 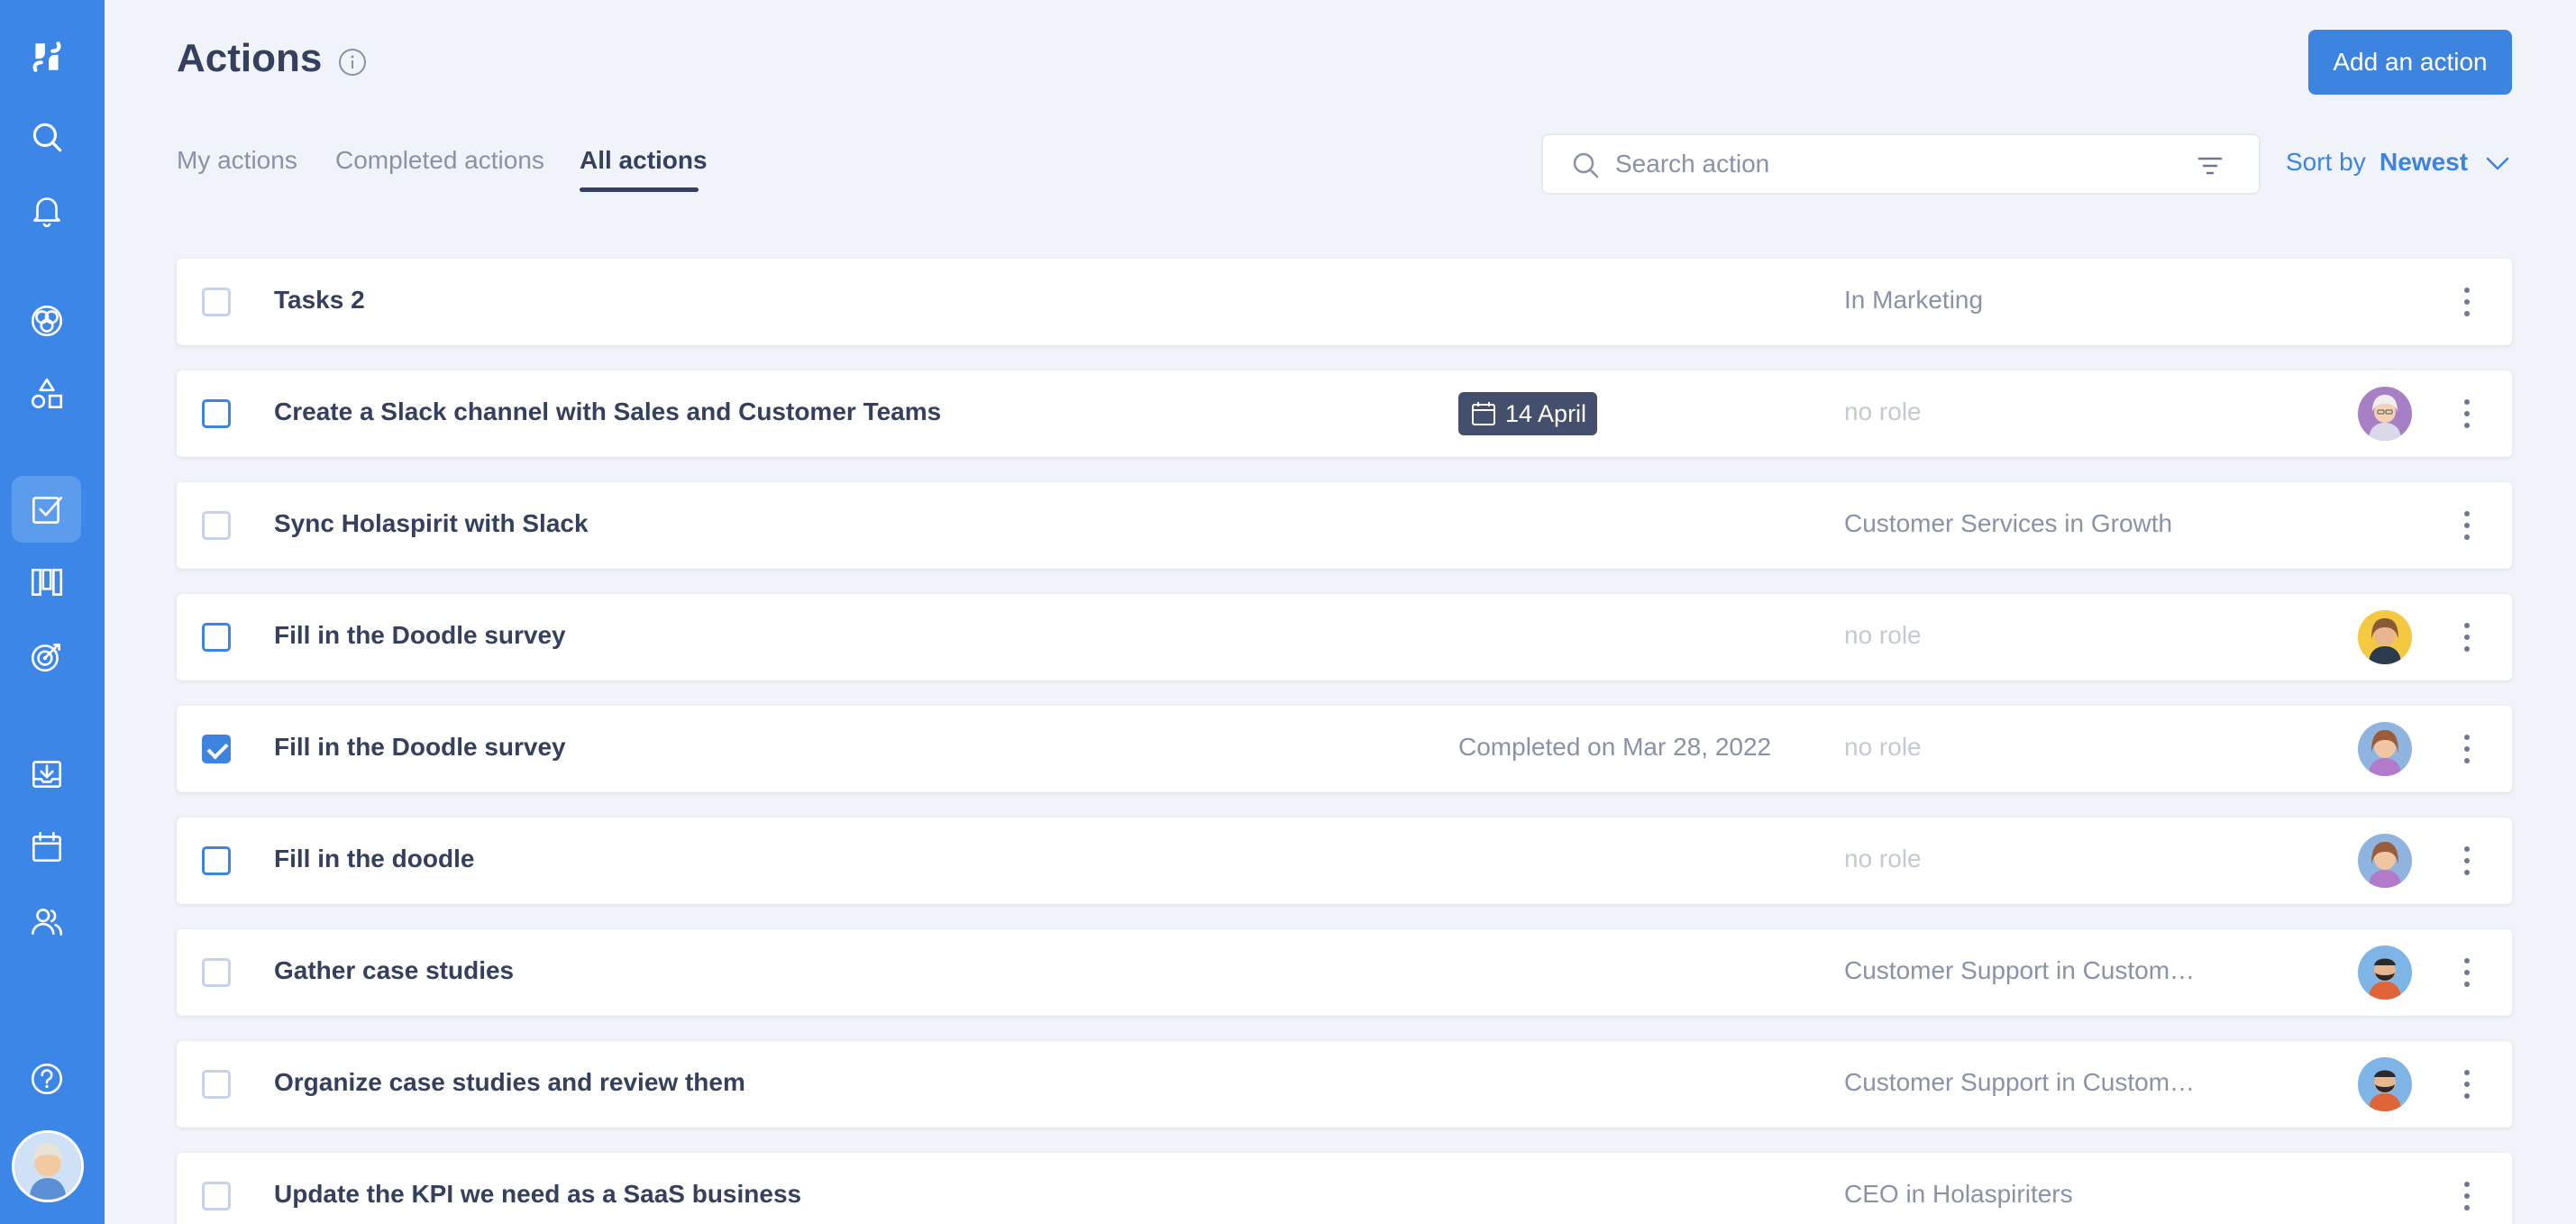 What do you see at coordinates (52, 612) in the screenshot?
I see `sidebar` at bounding box center [52, 612].